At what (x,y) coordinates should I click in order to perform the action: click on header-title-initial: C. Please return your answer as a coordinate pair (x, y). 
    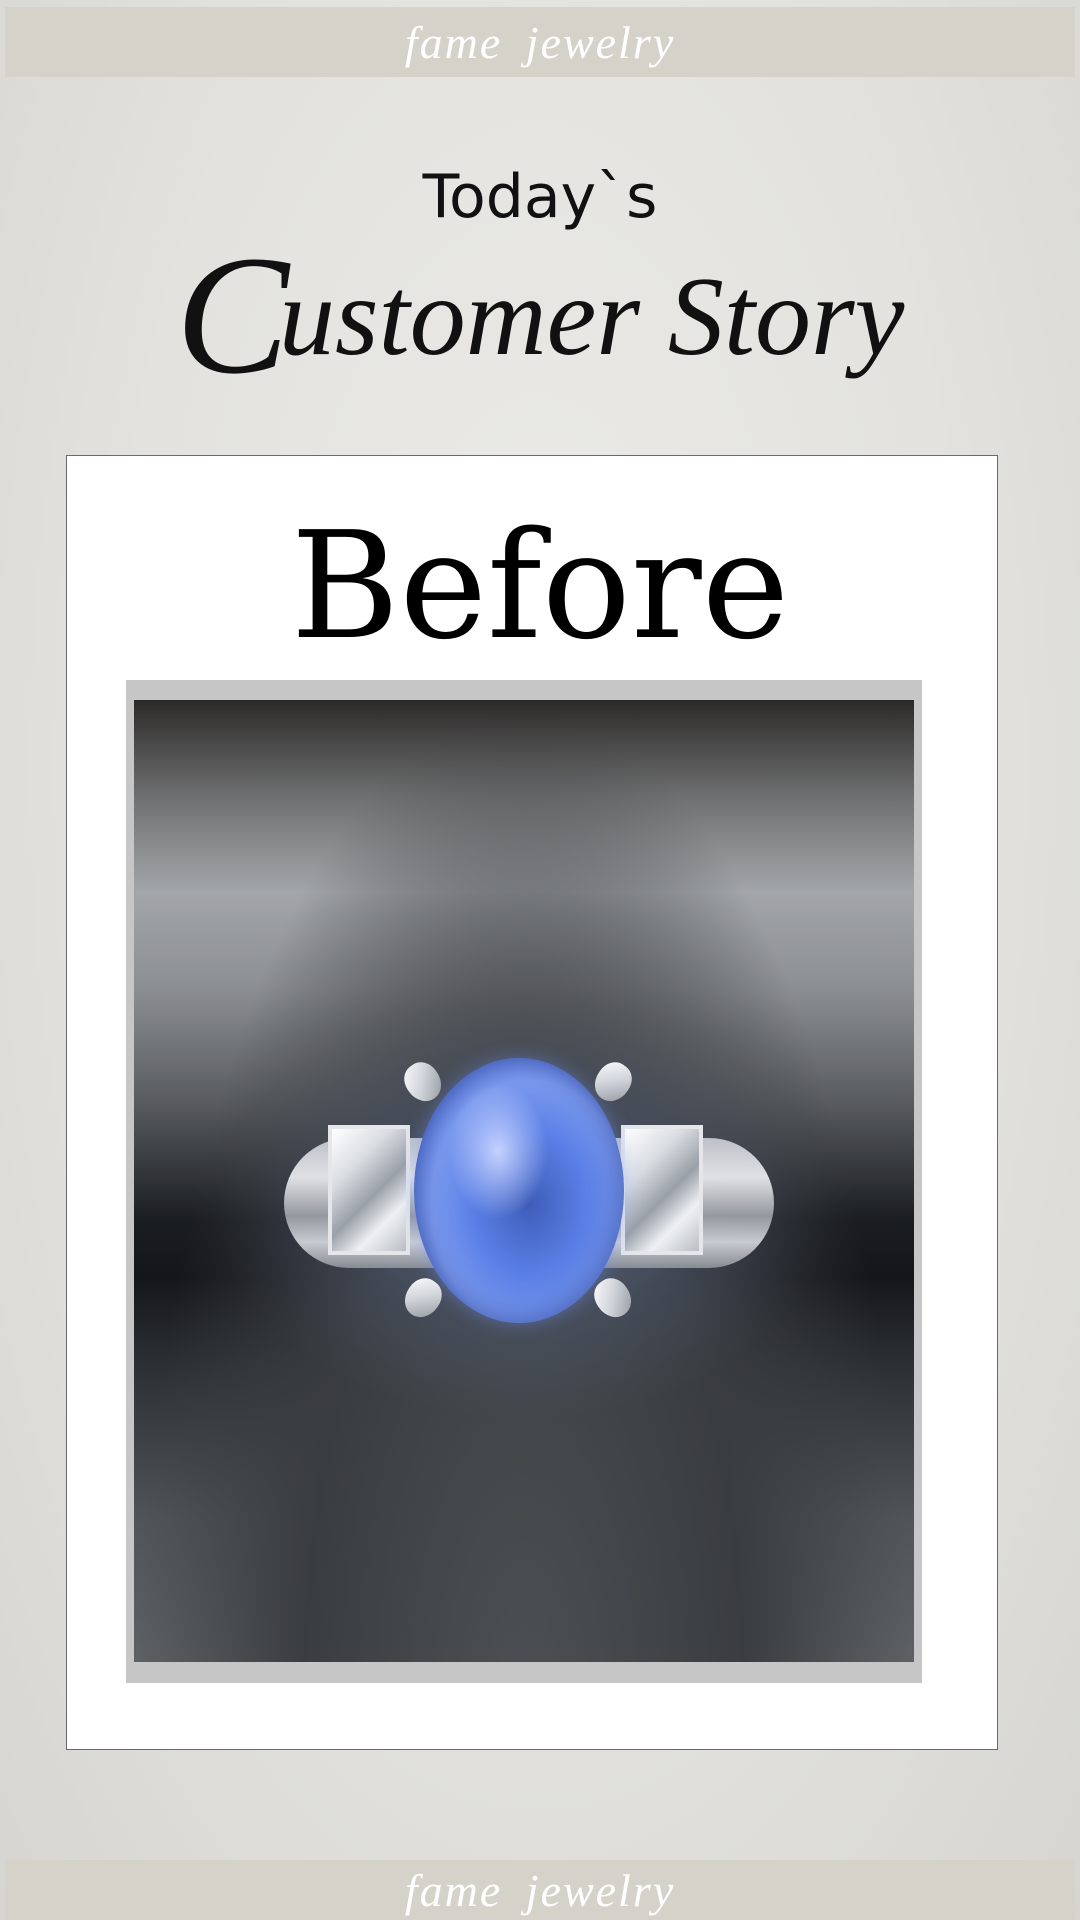
    Looking at the image, I should click on (232, 315).